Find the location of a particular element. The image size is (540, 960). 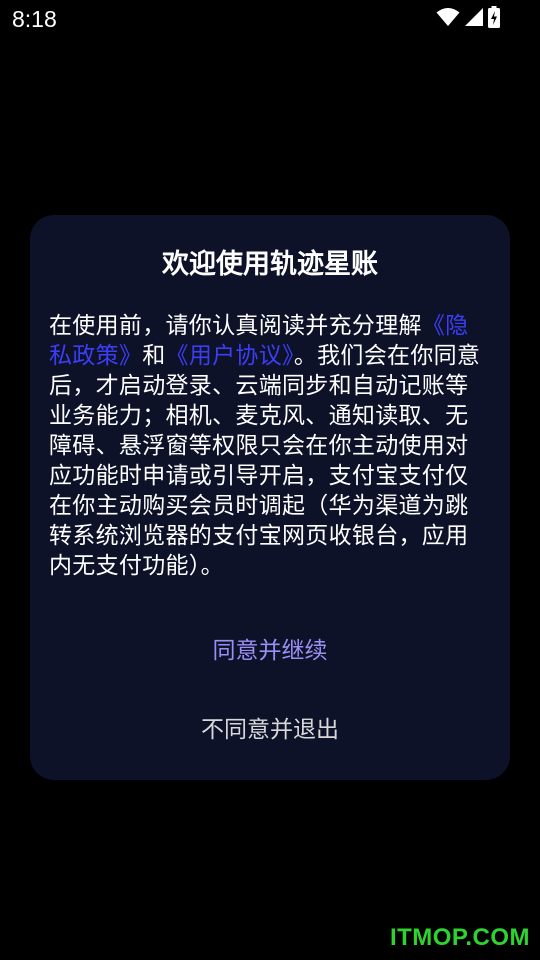

user-agreement-link: 《用户协议》 is located at coordinates (230, 356).